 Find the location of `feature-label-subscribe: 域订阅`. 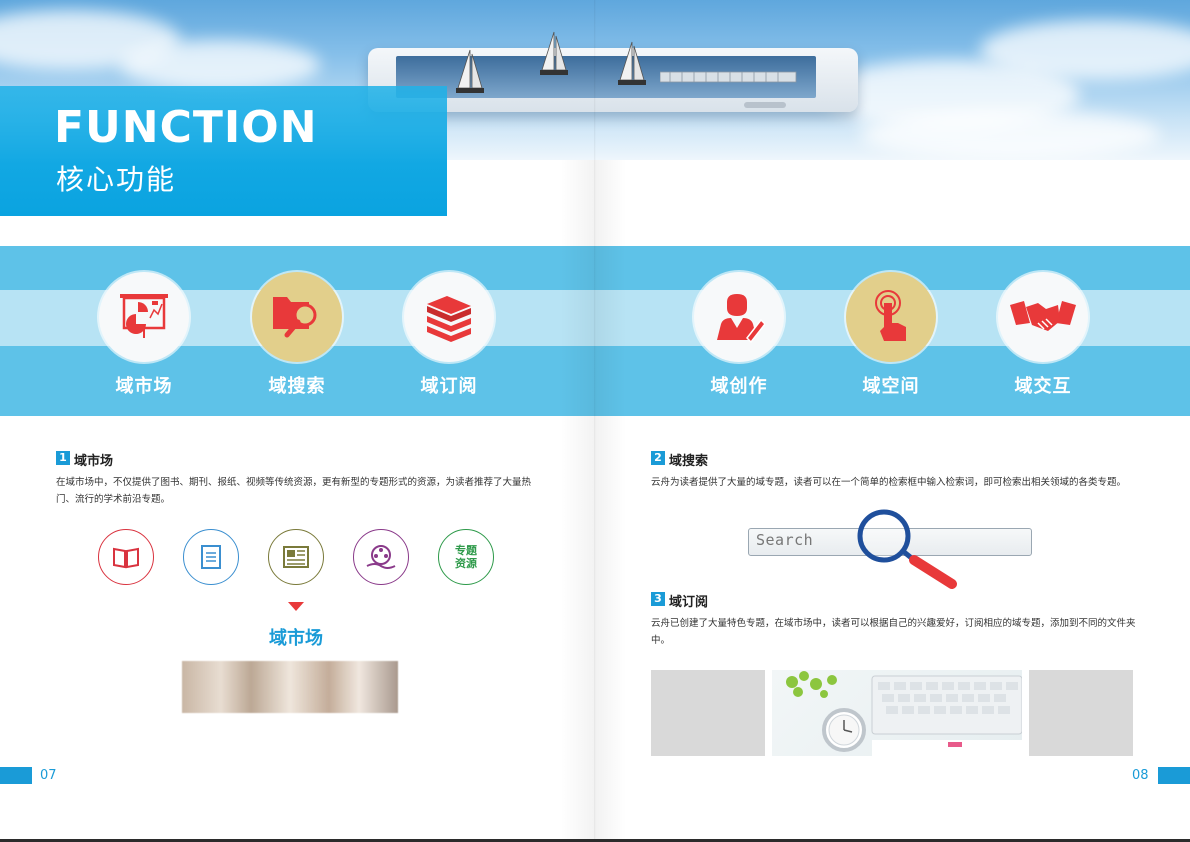

feature-label-subscribe: 域订阅 is located at coordinates (449, 386).